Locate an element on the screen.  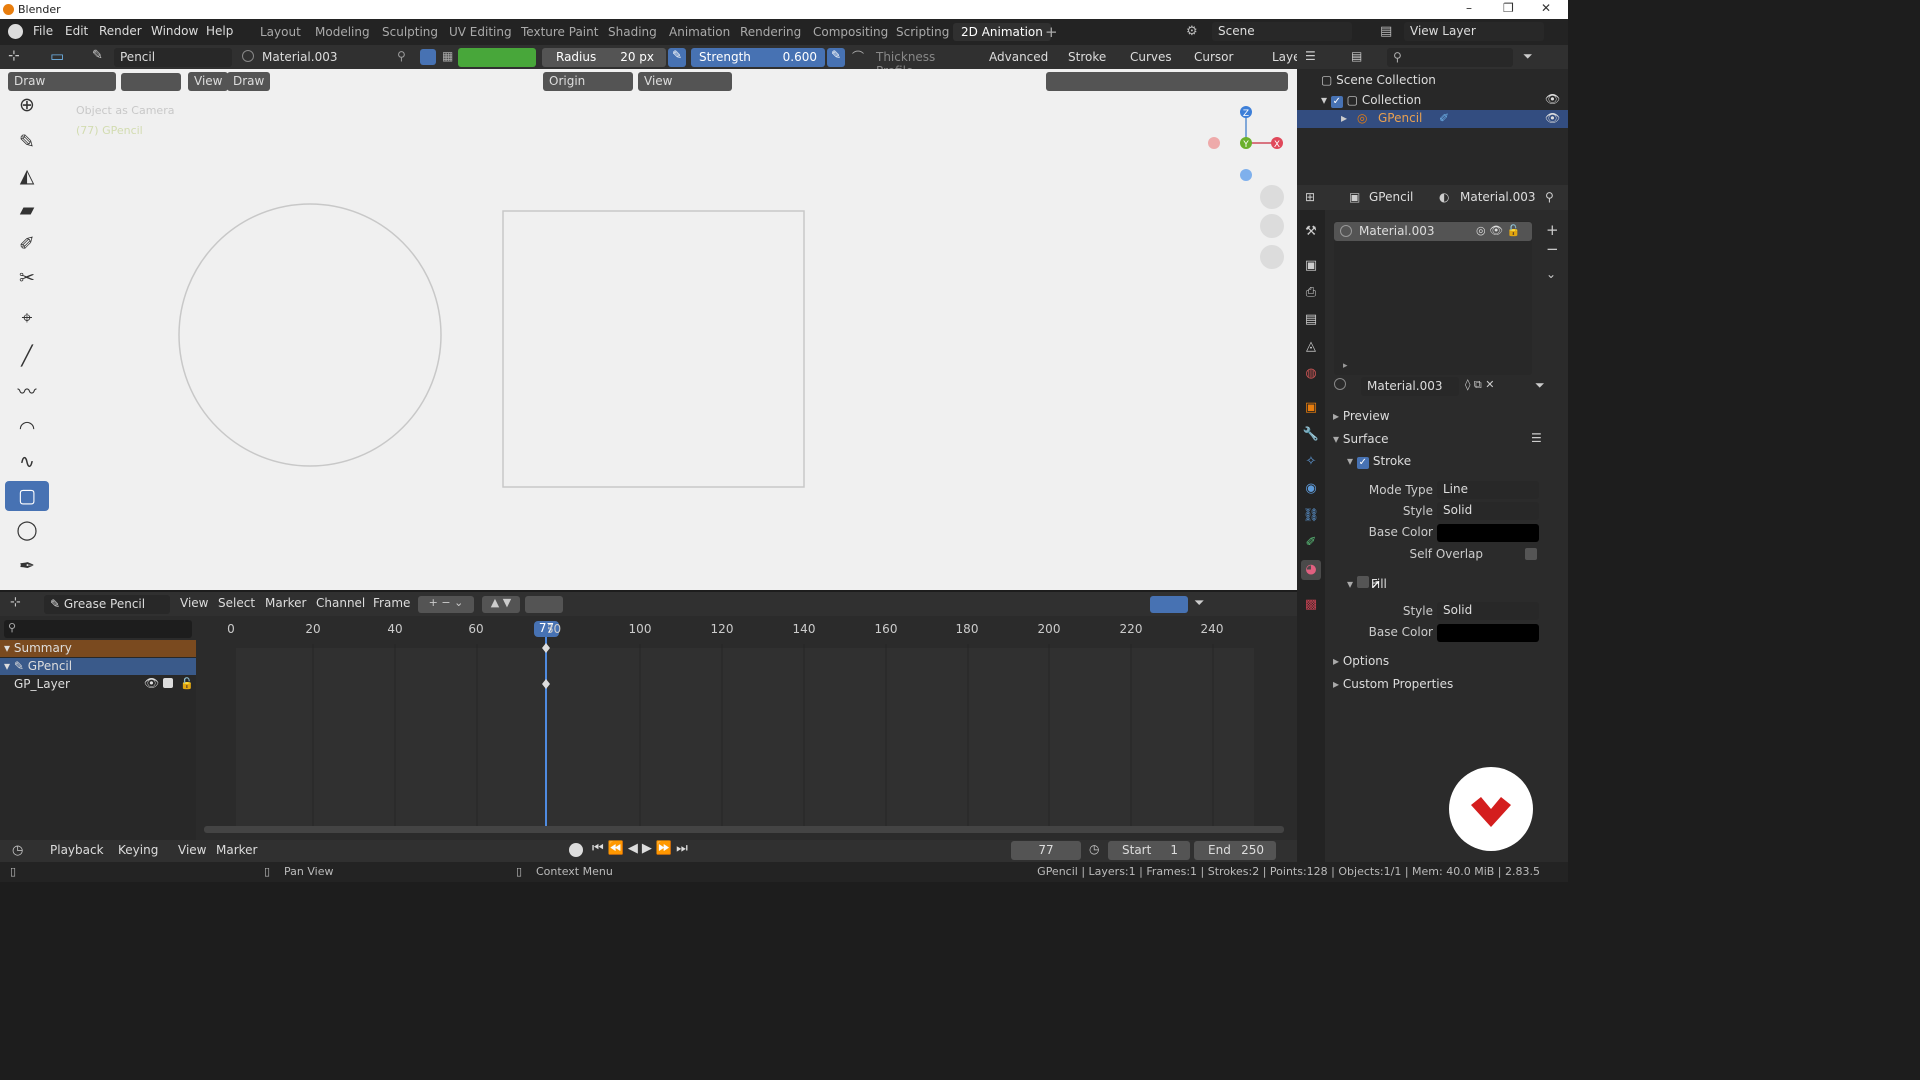
viewport-shading-buttons is located at coordinates (1167, 81).